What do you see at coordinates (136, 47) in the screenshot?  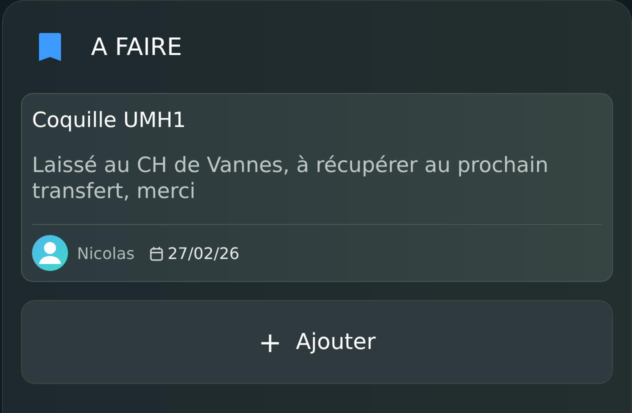 I see `column-title: A FAIRE` at bounding box center [136, 47].